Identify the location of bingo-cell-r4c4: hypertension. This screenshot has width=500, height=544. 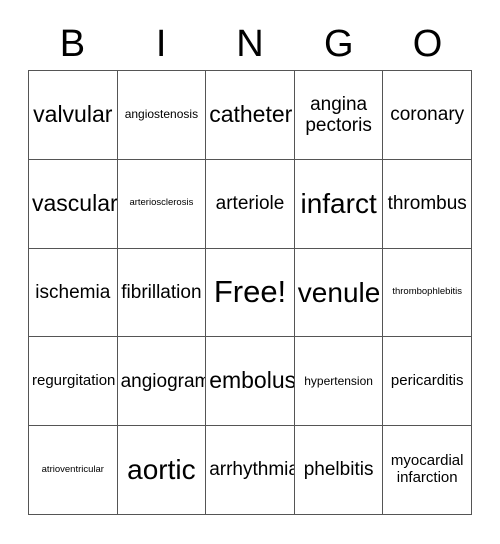
(339, 382).